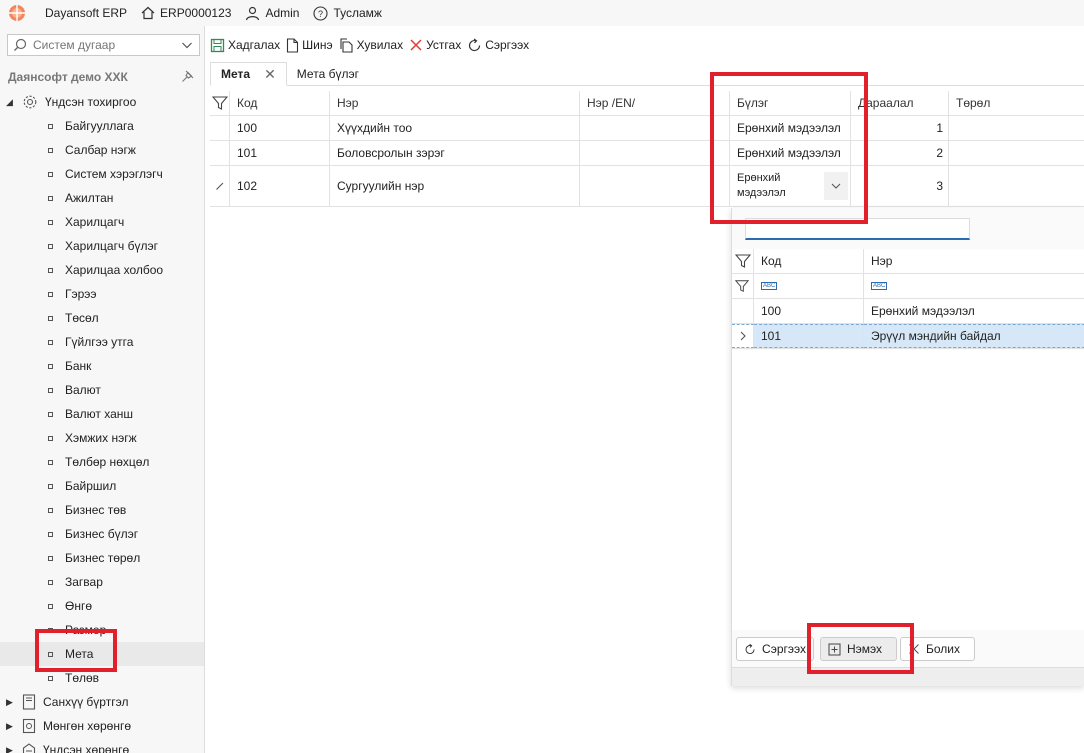  Describe the element at coordinates (102, 150) in the screenshot. I see `sidebar-item: Салбар нэгж` at that location.